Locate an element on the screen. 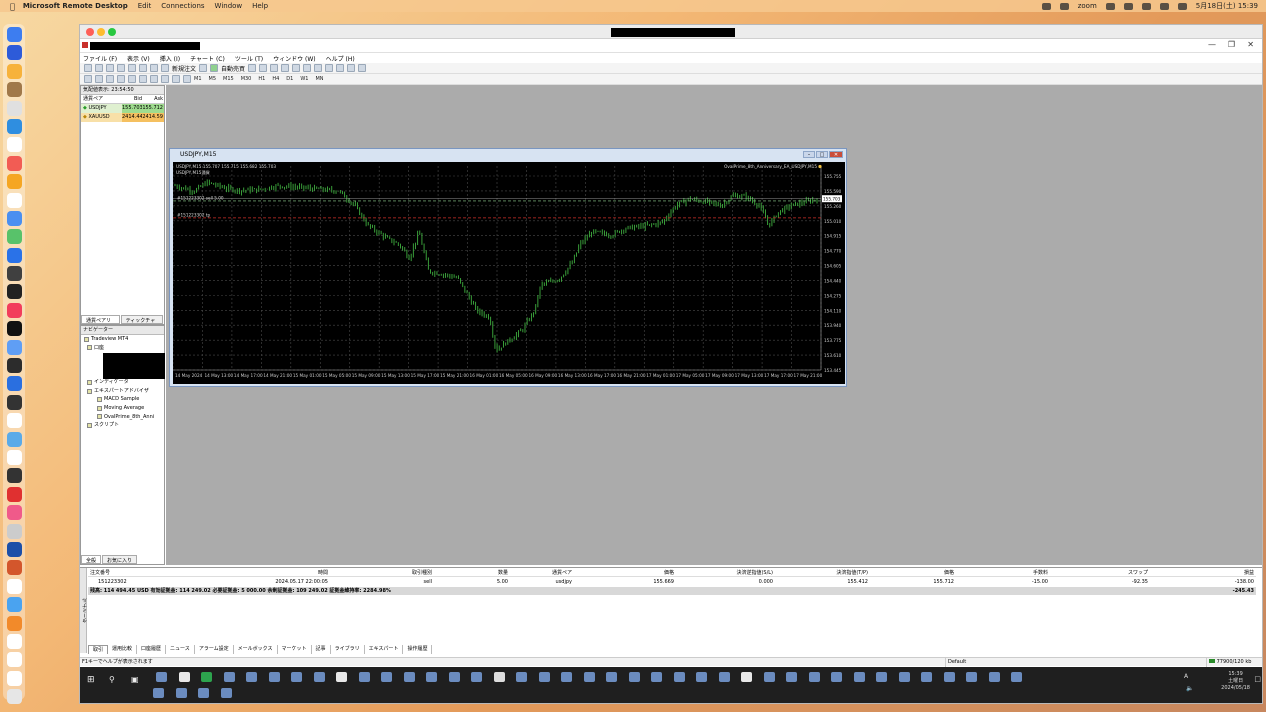 This screenshot has width=1266, height=712. crosshair-icon is located at coordinates (99, 79).